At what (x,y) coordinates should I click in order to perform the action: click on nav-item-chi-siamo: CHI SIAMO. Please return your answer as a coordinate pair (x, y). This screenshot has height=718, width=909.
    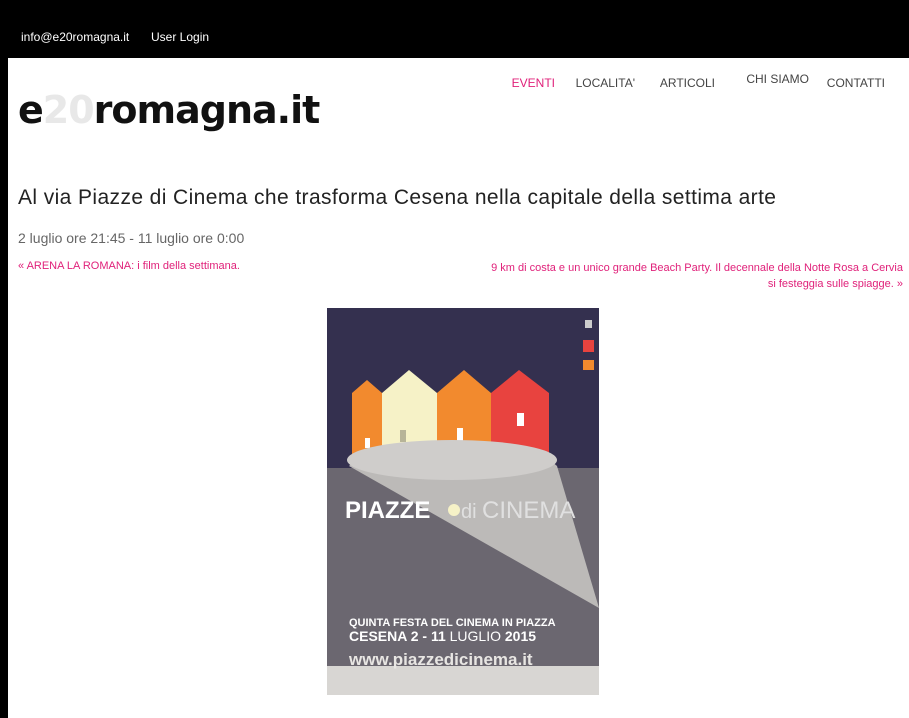
    Looking at the image, I should click on (777, 79).